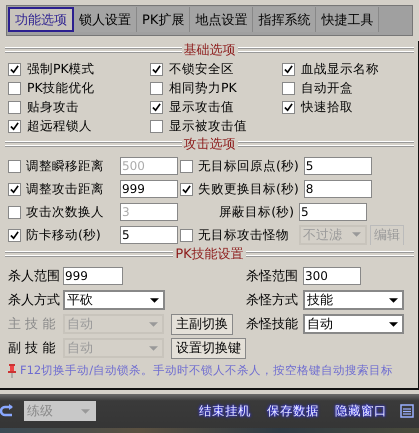 The height and width of the screenshot is (433, 419). I want to click on field-label: 杀怪技能, so click(272, 324).